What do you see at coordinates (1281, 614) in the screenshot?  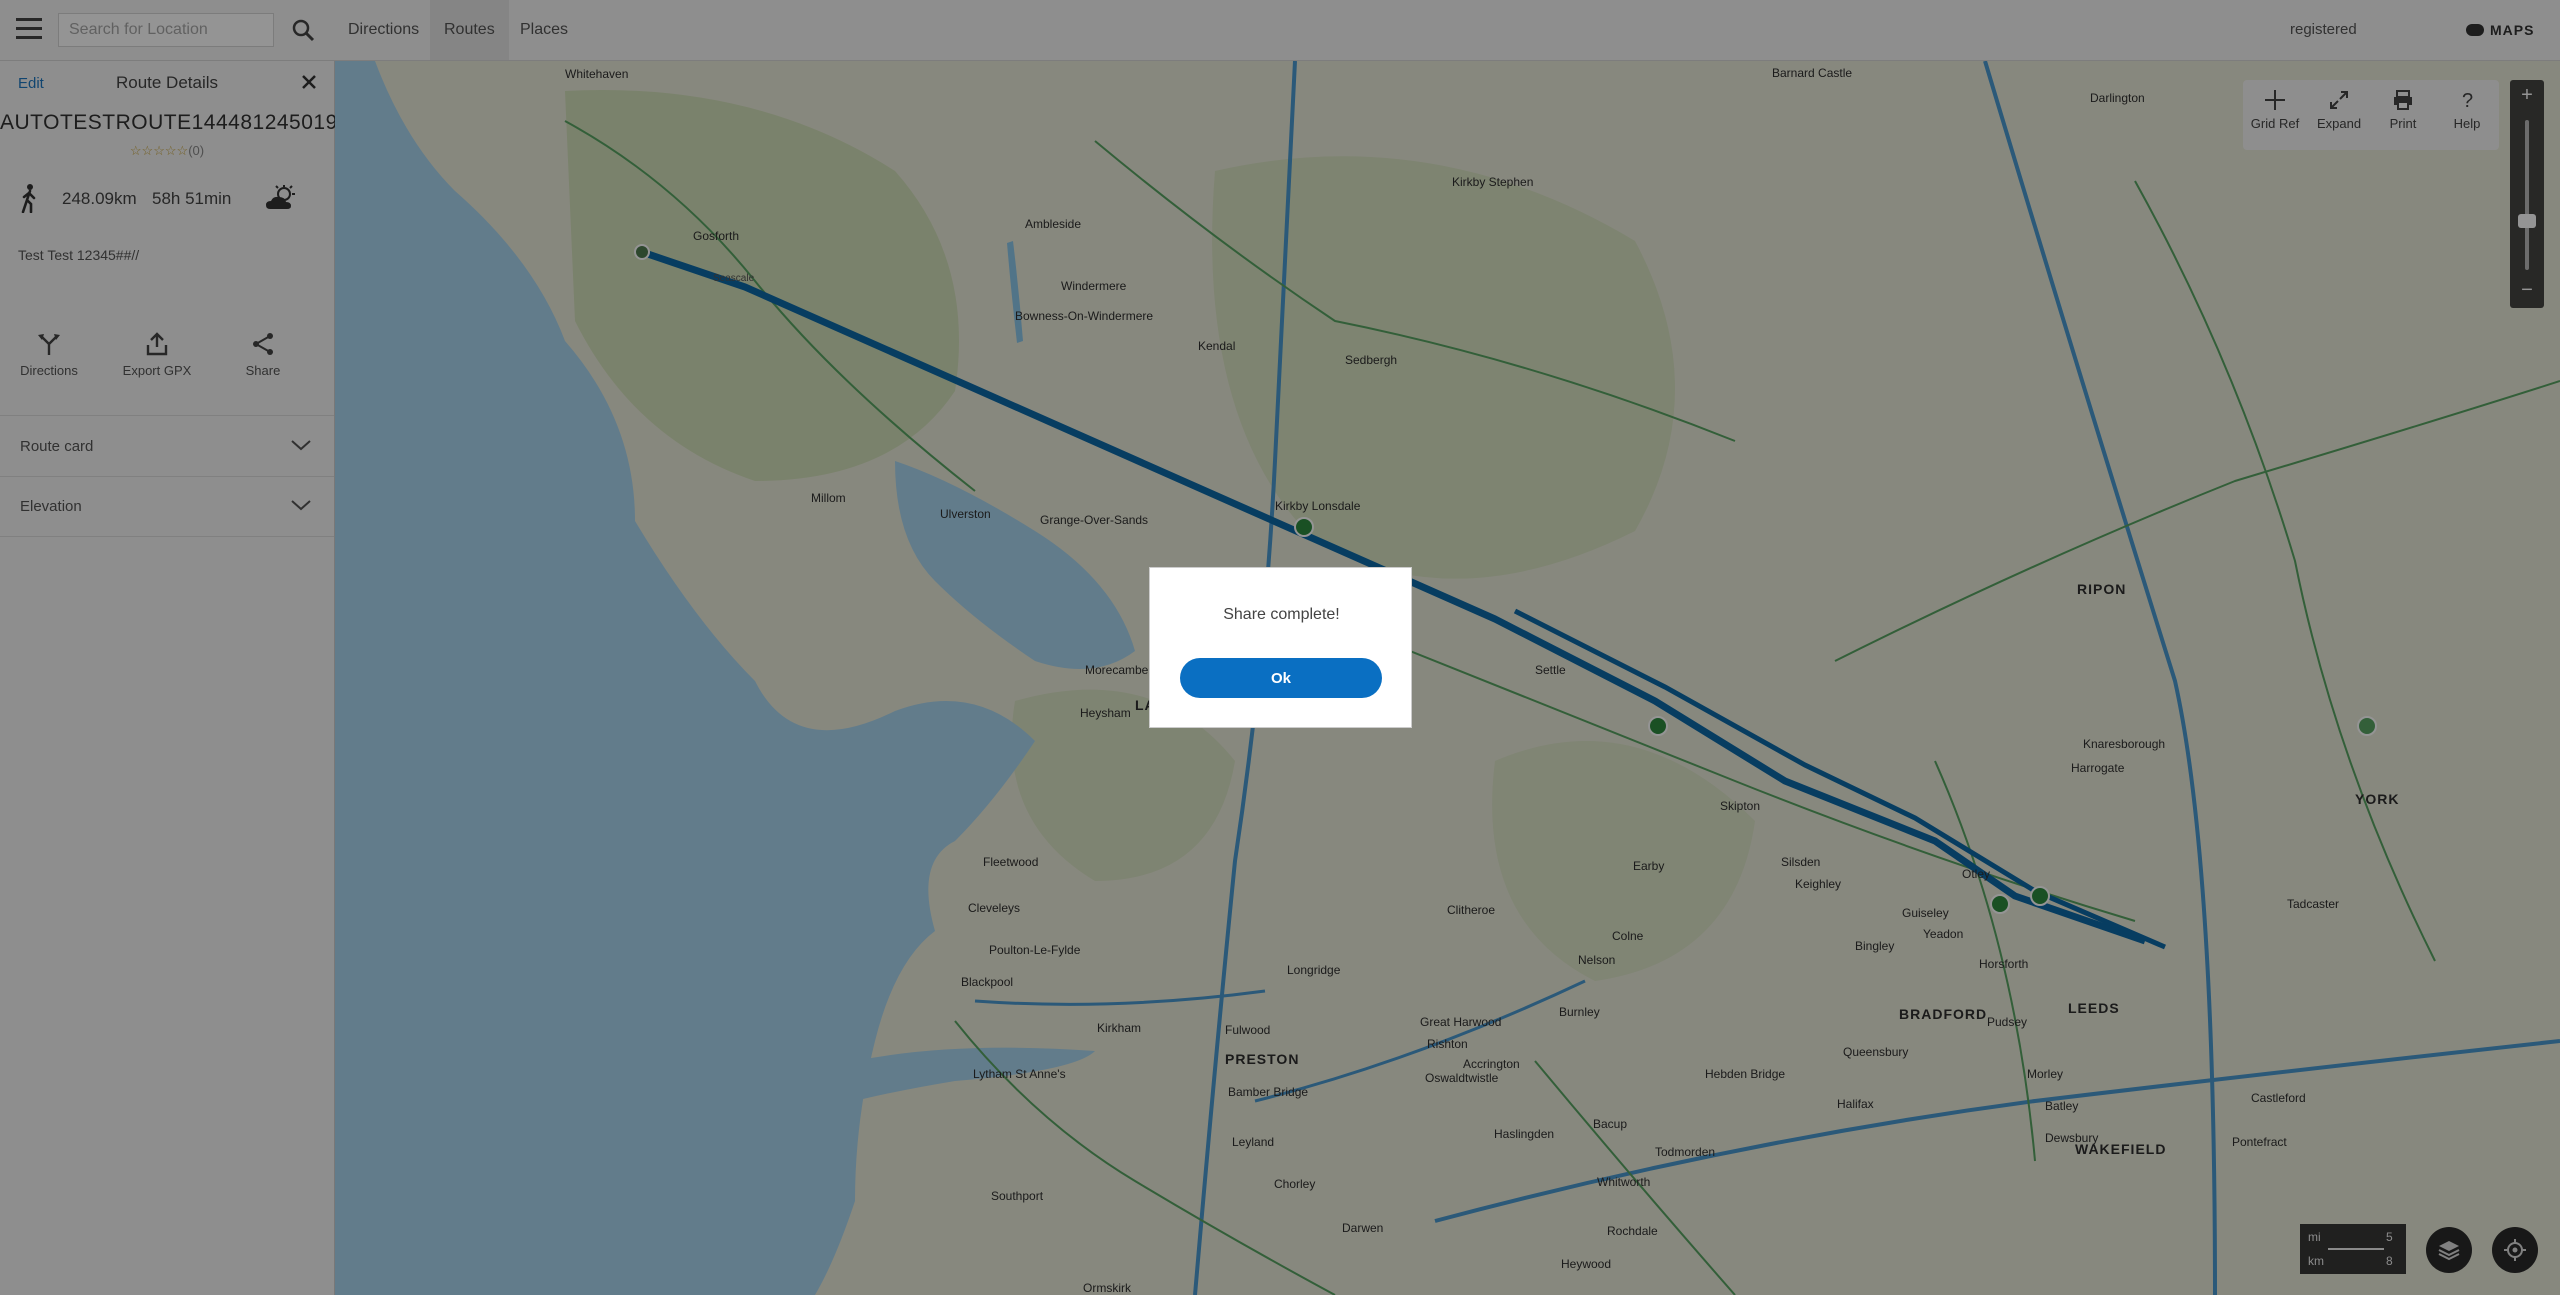 I see `dialog-message: Share complete!` at bounding box center [1281, 614].